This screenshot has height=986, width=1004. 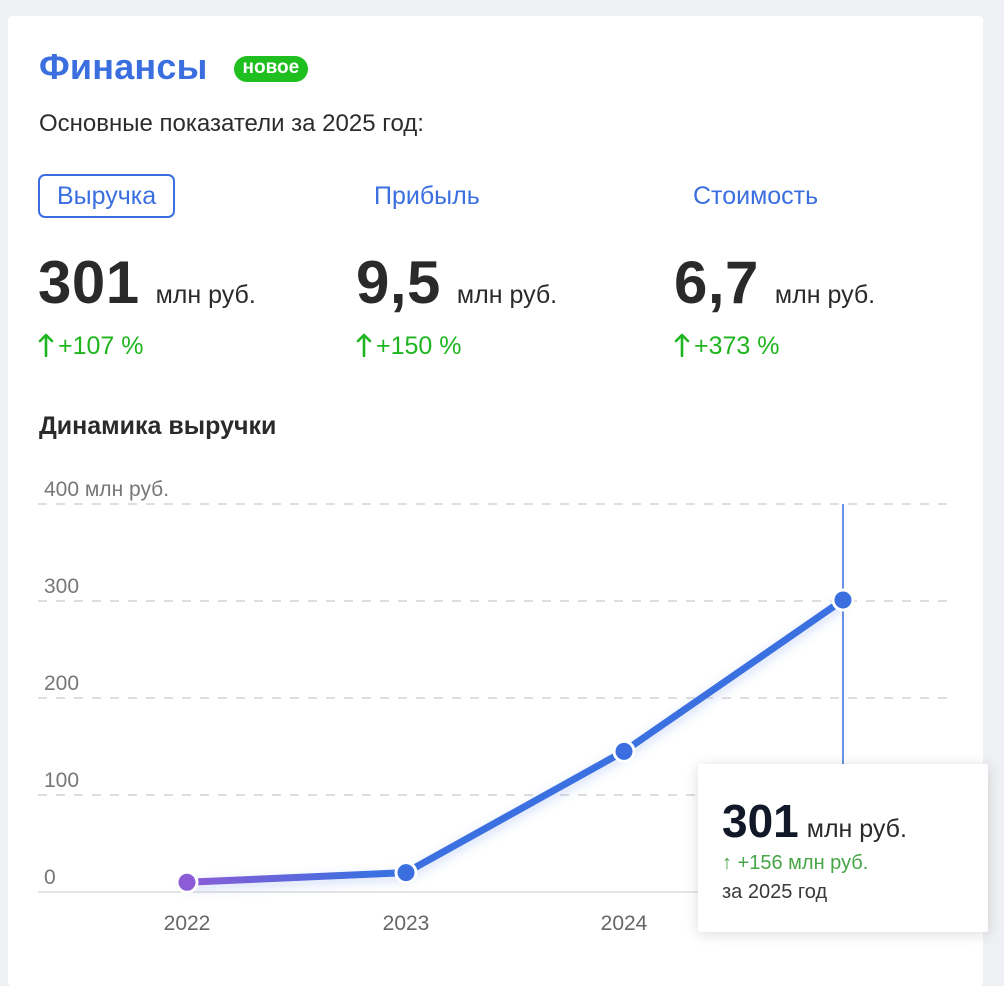 I want to click on tooltip-period: за 2025 год, so click(x=775, y=892).